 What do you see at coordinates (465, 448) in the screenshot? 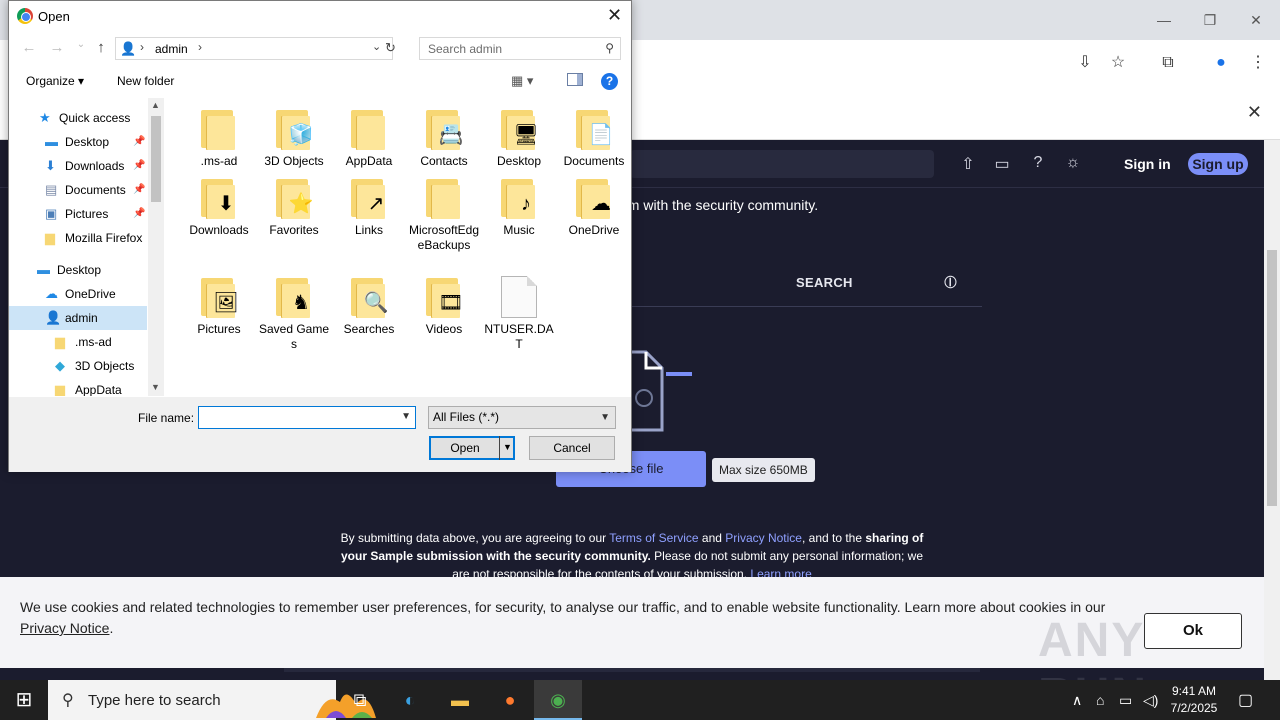
I see `open-button-label: Open` at bounding box center [465, 448].